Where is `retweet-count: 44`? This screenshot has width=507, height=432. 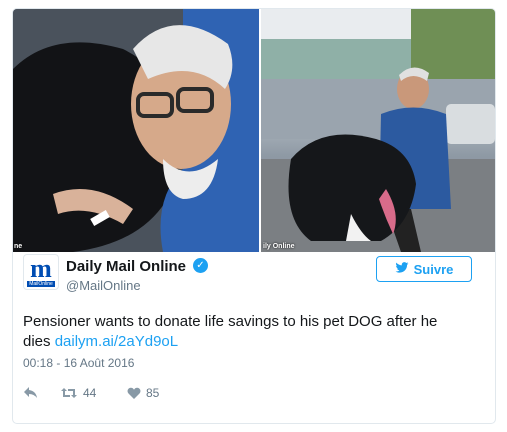
retweet-count: 44 is located at coordinates (90, 393).